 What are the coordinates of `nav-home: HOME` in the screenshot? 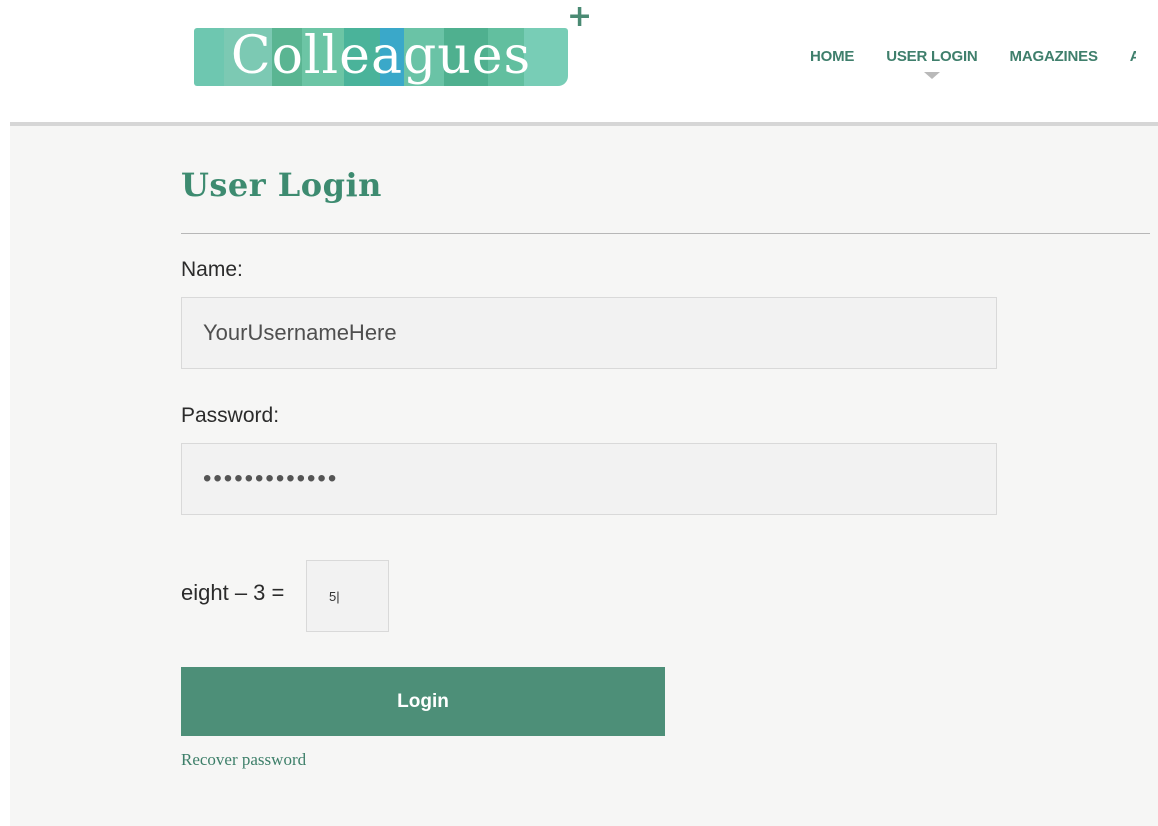 It's located at (832, 56).